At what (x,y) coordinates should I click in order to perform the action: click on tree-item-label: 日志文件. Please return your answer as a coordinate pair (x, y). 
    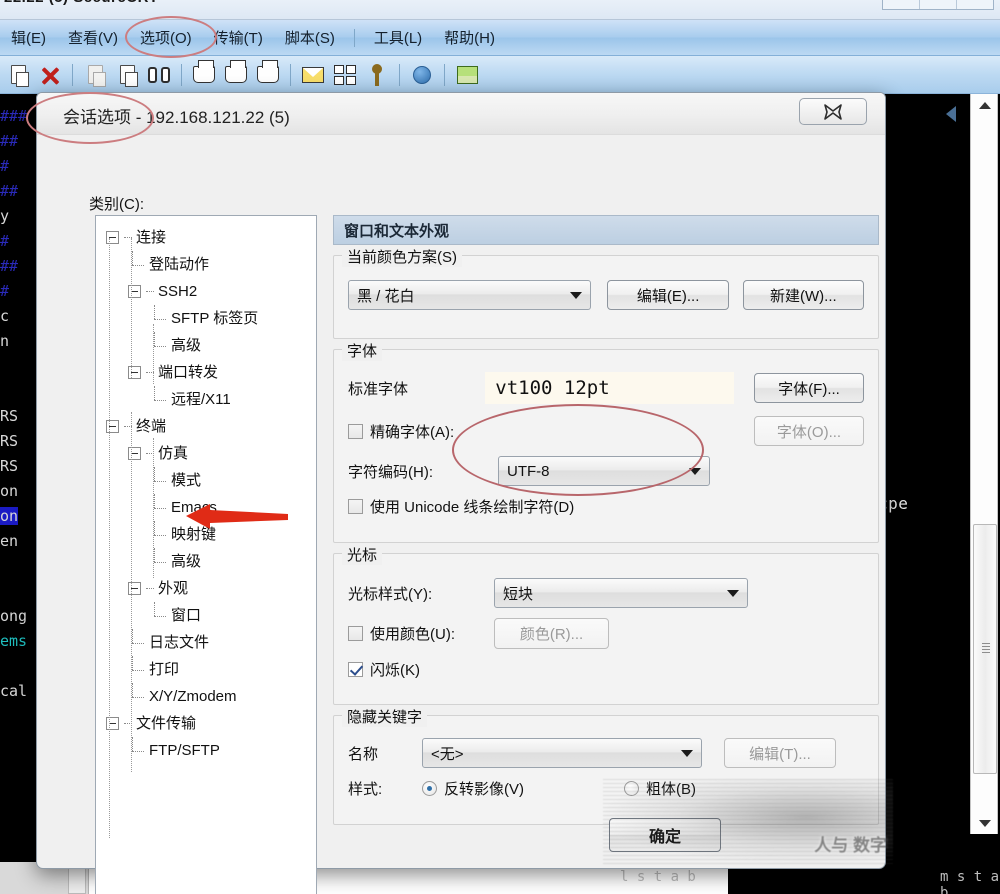
    Looking at the image, I should click on (179, 642).